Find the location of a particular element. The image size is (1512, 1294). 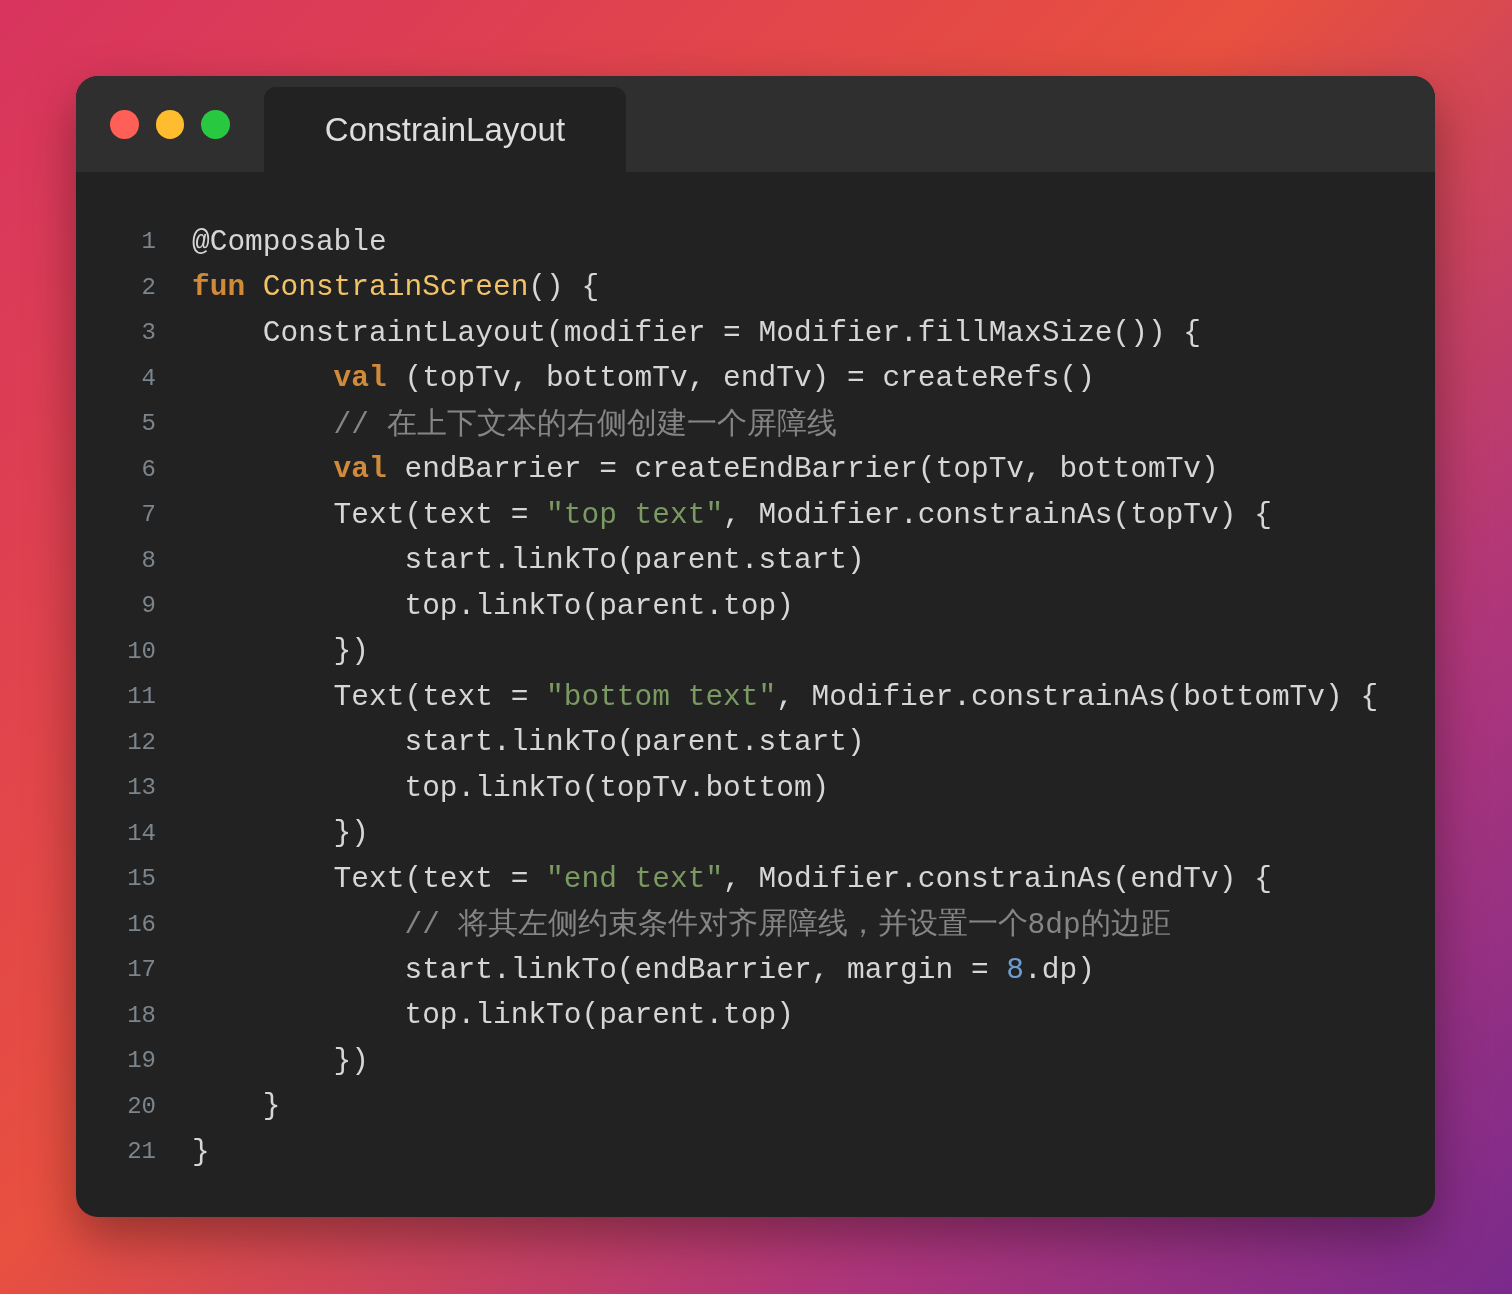

line-number: 7 is located at coordinates (148, 515).